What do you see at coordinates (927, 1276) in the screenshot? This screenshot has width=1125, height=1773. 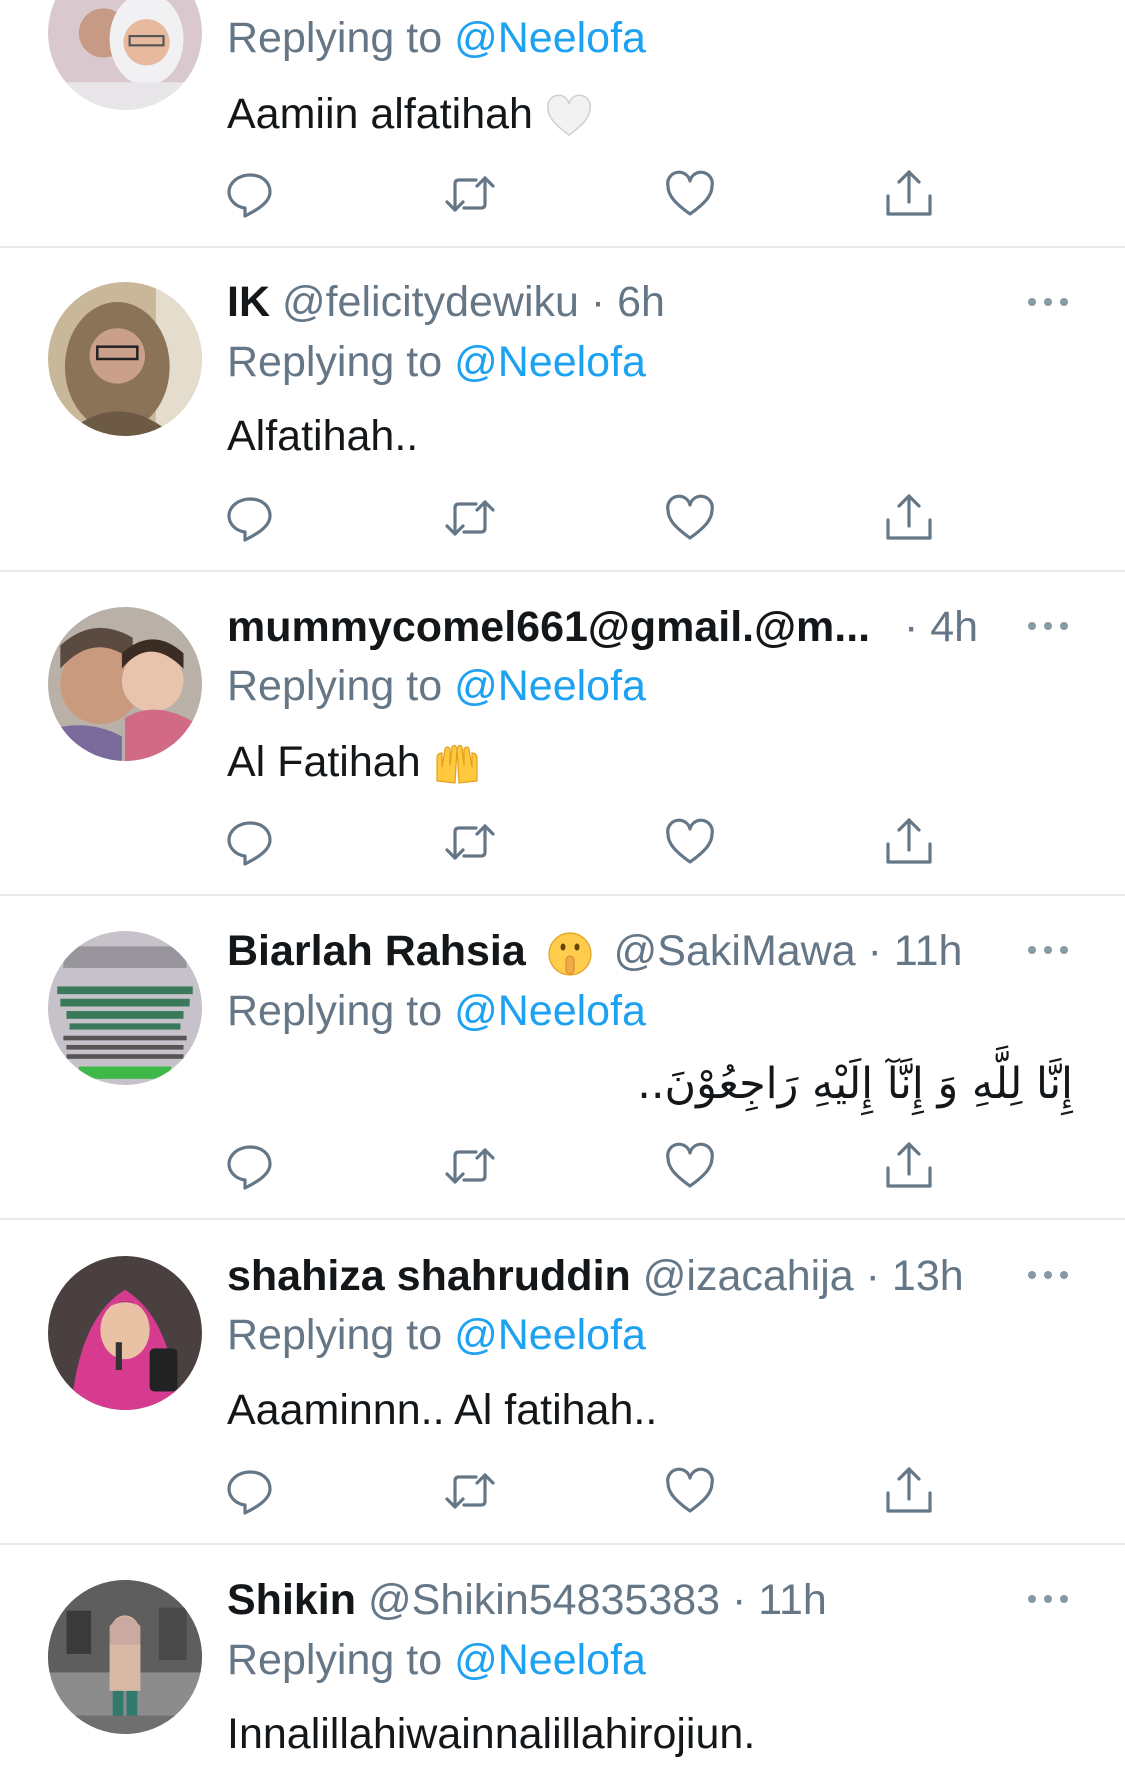 I see `timestamp: 13h` at bounding box center [927, 1276].